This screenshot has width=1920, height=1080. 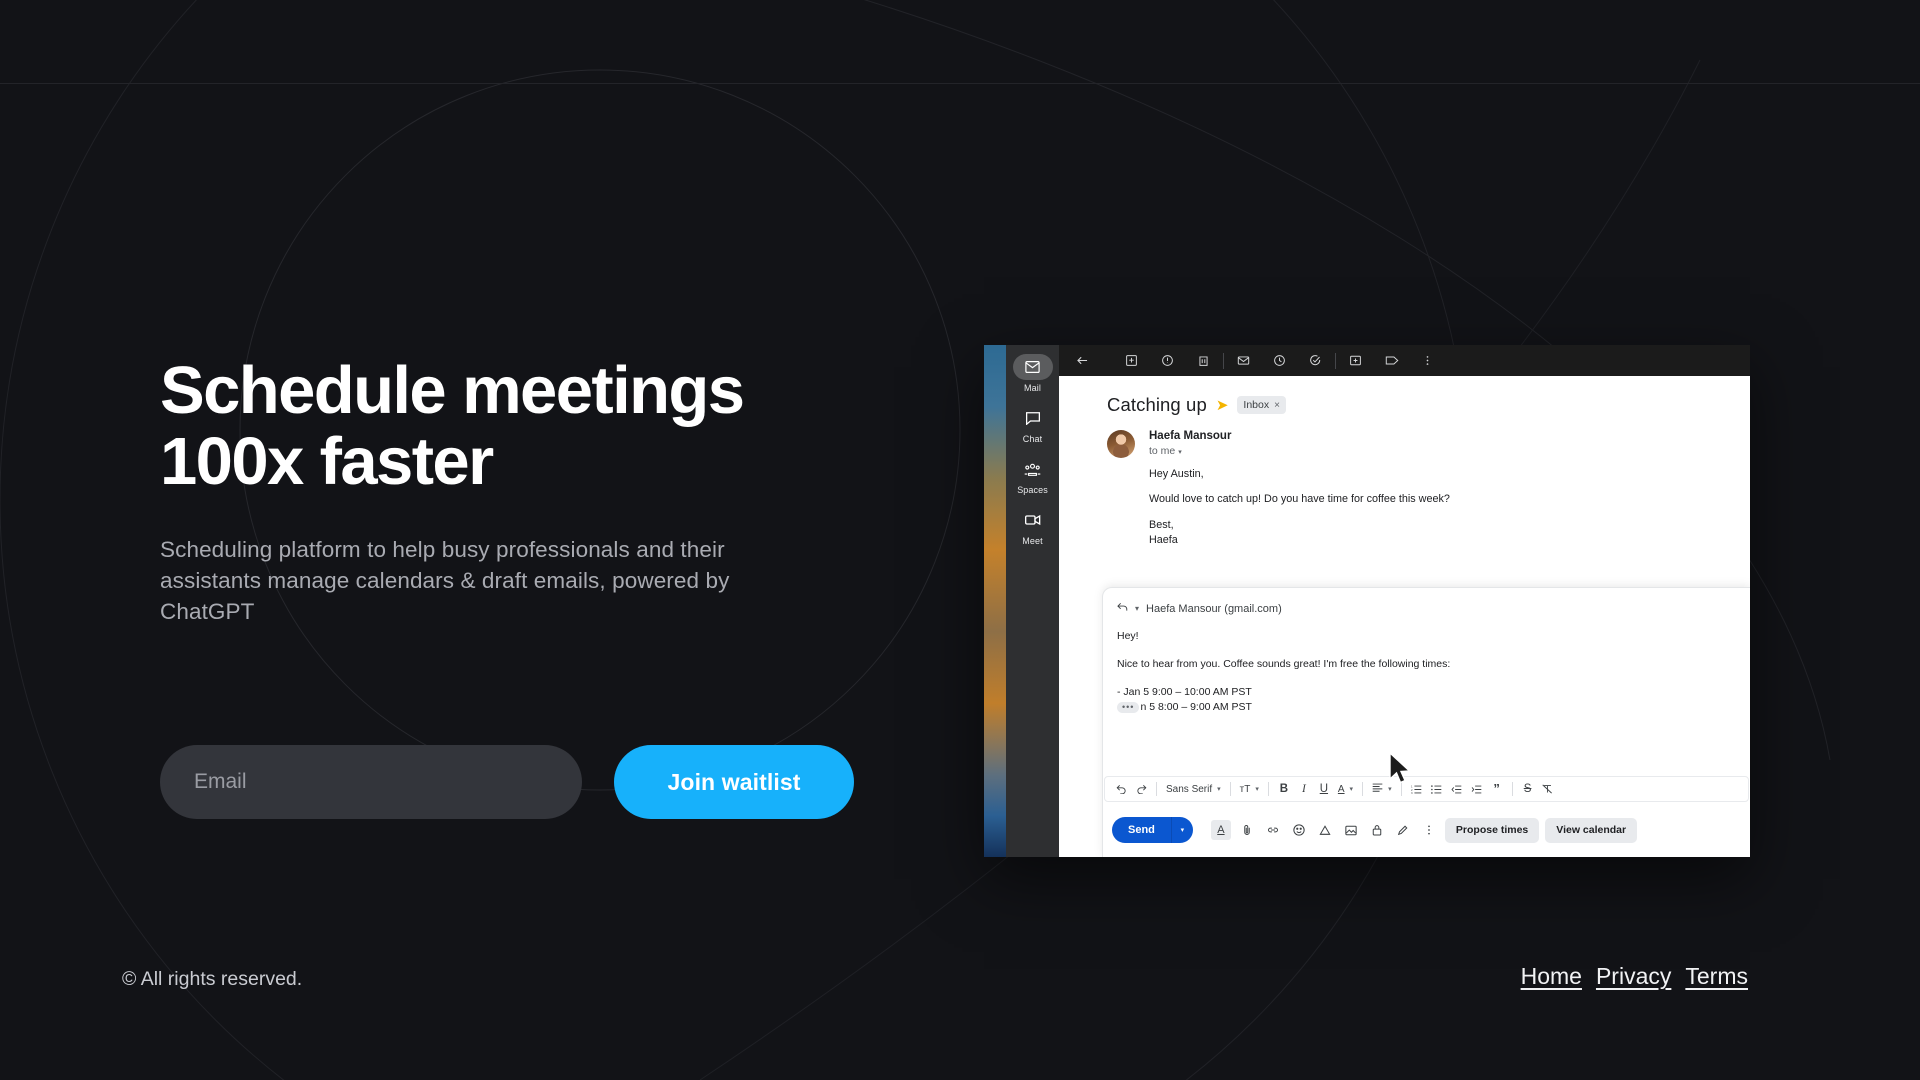 I want to click on mark-unread-icon, so click(x=1243, y=360).